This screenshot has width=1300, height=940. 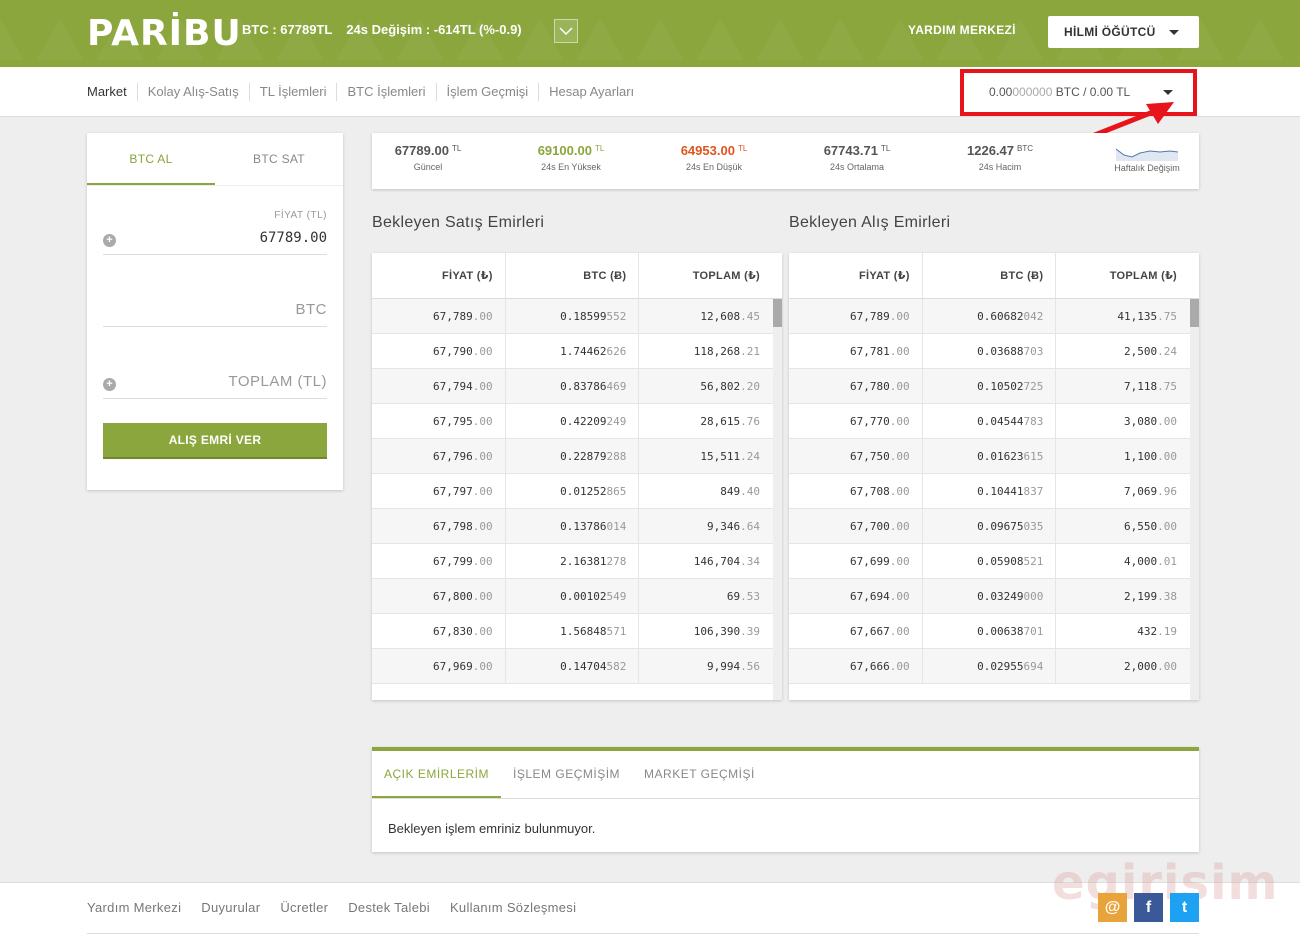 What do you see at coordinates (994, 526) in the screenshot?
I see `order-row: 67,700.00 0.09675035 6,550.00` at bounding box center [994, 526].